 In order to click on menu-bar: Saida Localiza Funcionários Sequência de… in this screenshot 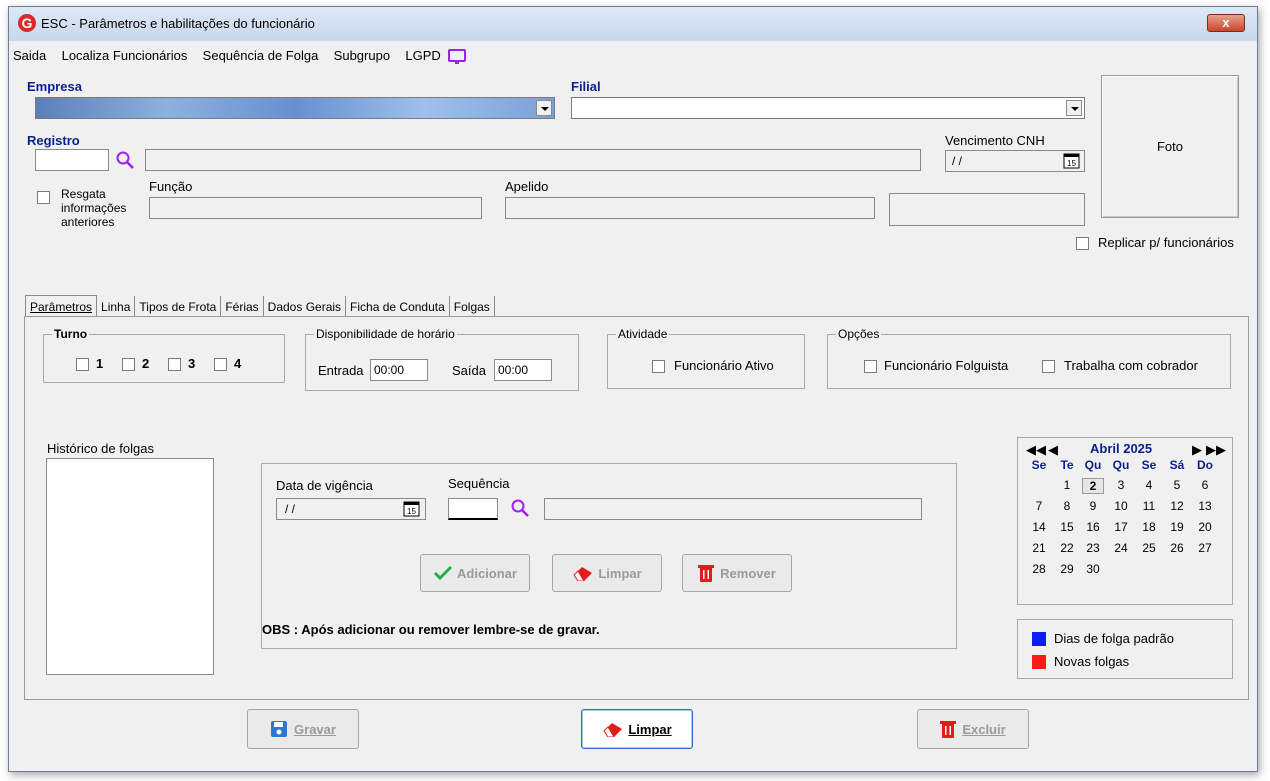, I will do `click(240, 58)`.